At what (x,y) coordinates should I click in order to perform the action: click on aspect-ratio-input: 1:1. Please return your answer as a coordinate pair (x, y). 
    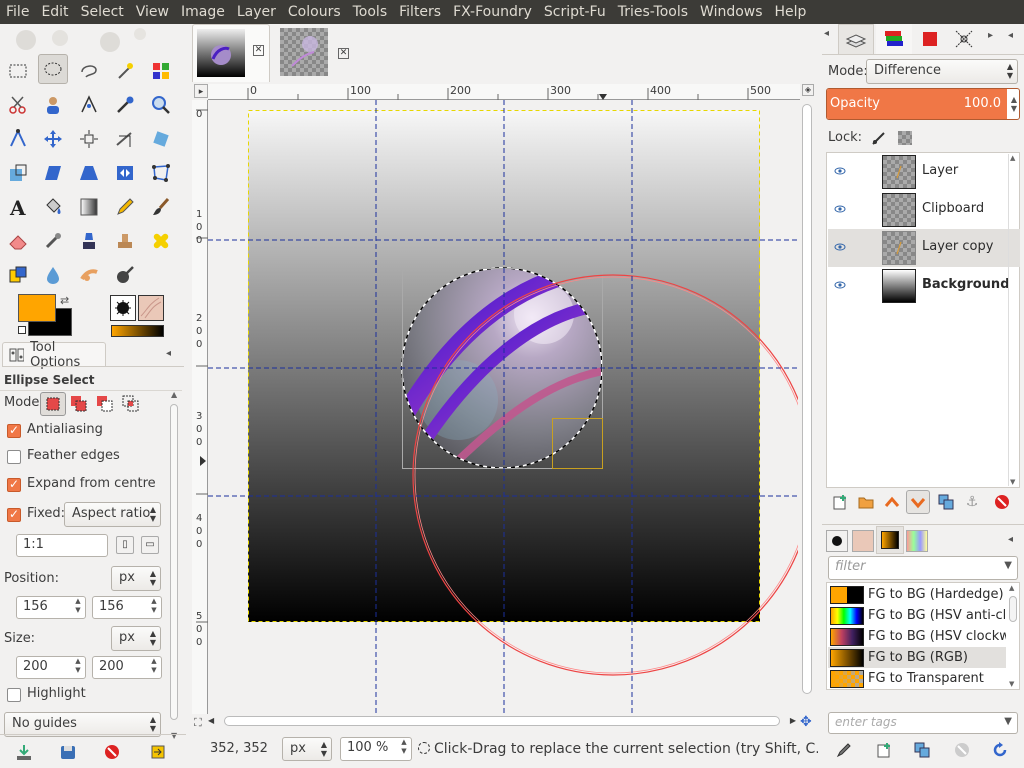
    Looking at the image, I should click on (62, 545).